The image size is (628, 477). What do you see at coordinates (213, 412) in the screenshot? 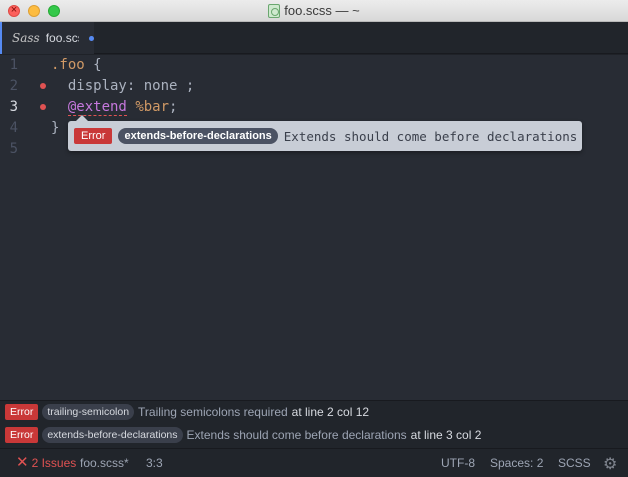
I see `issue-message: Trailing semicolons required` at bounding box center [213, 412].